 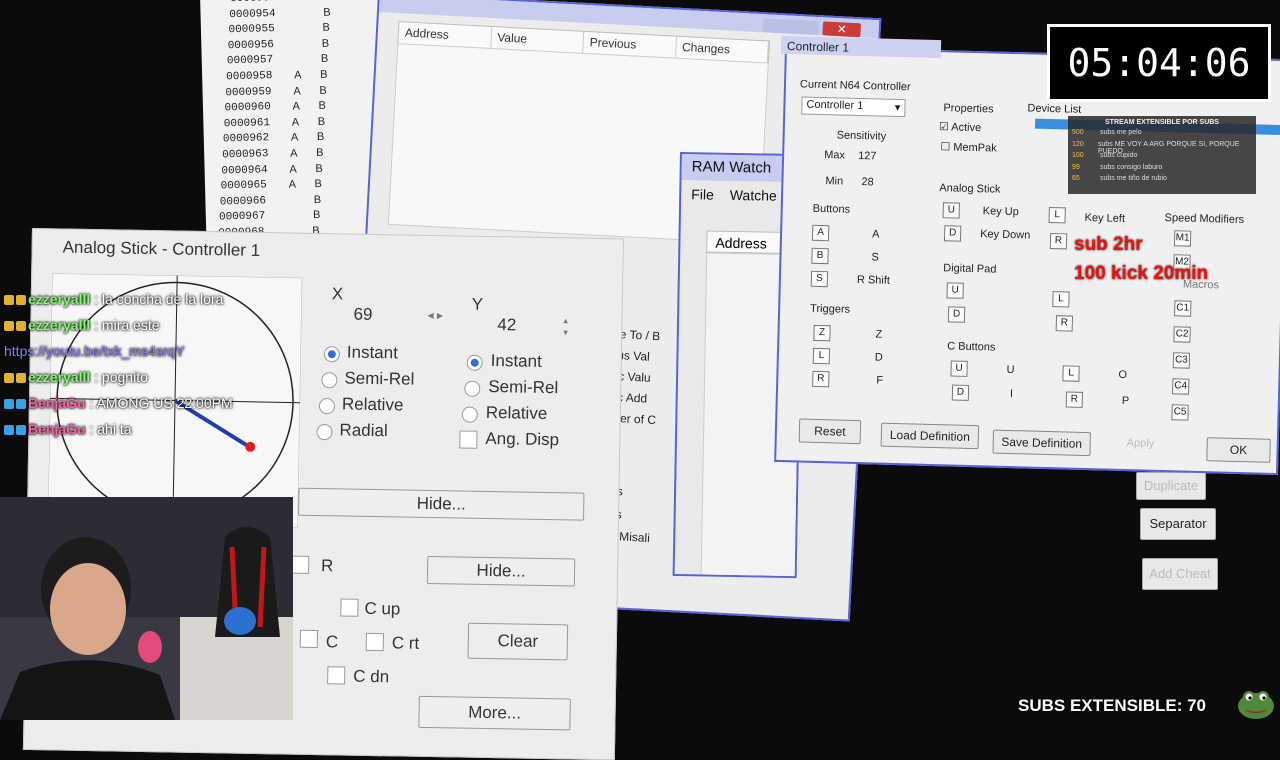 What do you see at coordinates (960, 392) in the screenshot?
I see `c-key-down: D` at bounding box center [960, 392].